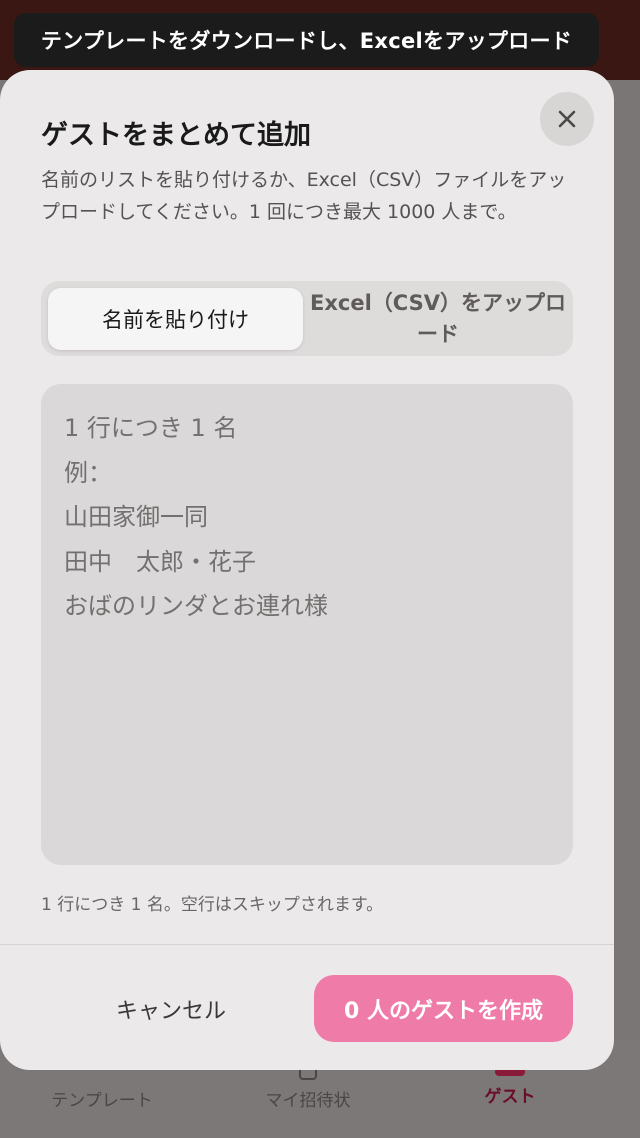 The width and height of the screenshot is (640, 1138). What do you see at coordinates (438, 319) in the screenshot?
I see `segment-upload-csv: Excel（CSV）をアップロード` at bounding box center [438, 319].